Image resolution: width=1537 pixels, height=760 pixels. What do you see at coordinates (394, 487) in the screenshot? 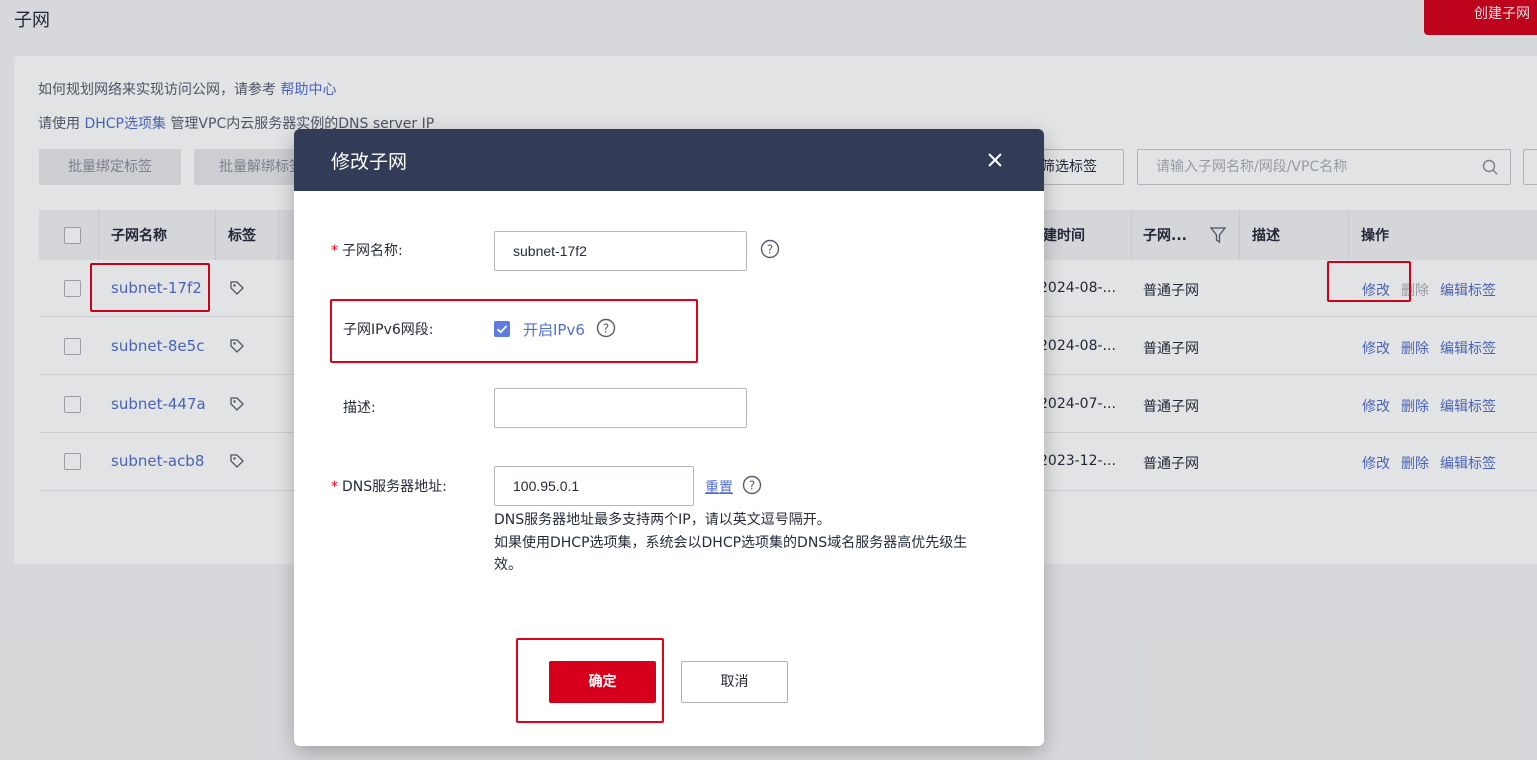
I see `dns-label-text: DNS服务器地址:` at bounding box center [394, 487].